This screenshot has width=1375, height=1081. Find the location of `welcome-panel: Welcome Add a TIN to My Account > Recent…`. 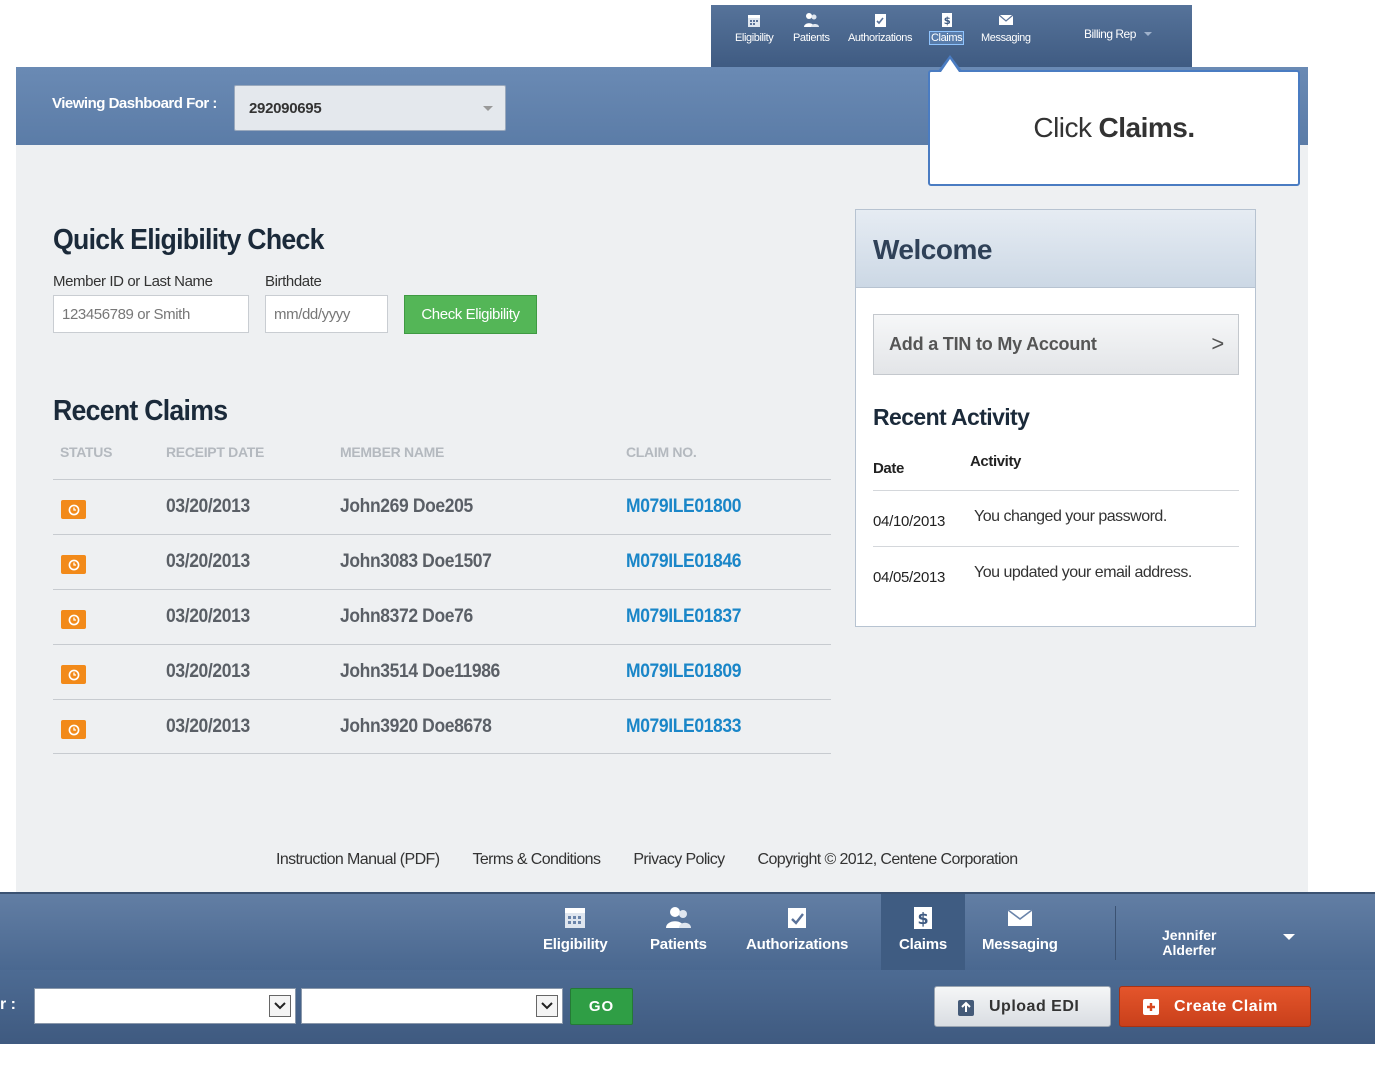

welcome-panel: Welcome Add a TIN to My Account > Recent… is located at coordinates (1055, 418).